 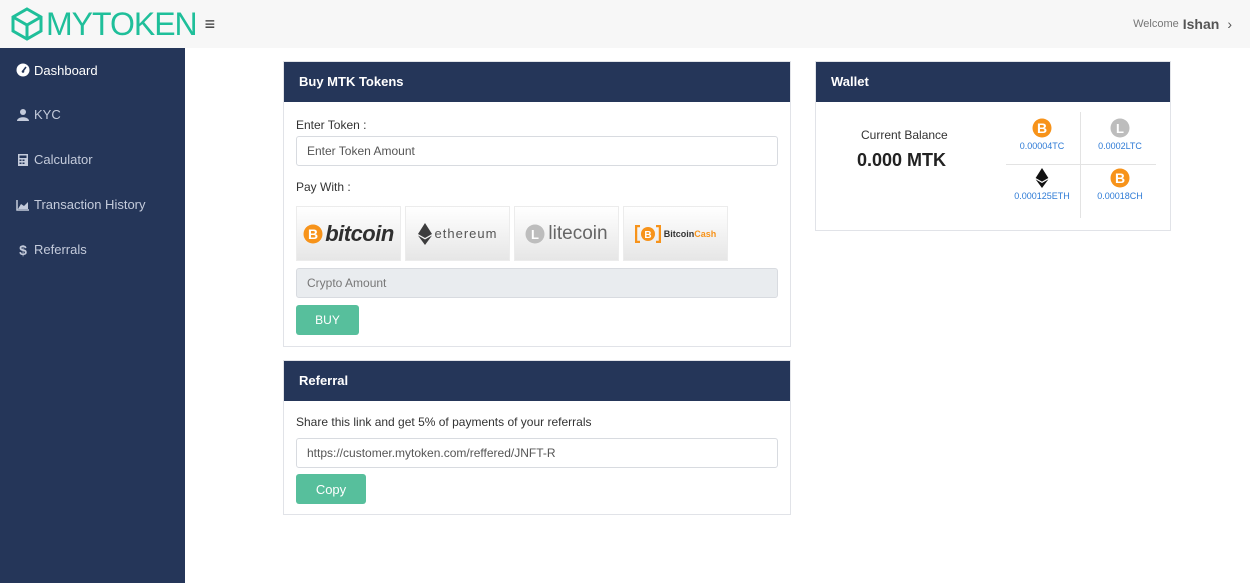 I want to click on sidebar-item-kyc: KYC, so click(x=92, y=114).